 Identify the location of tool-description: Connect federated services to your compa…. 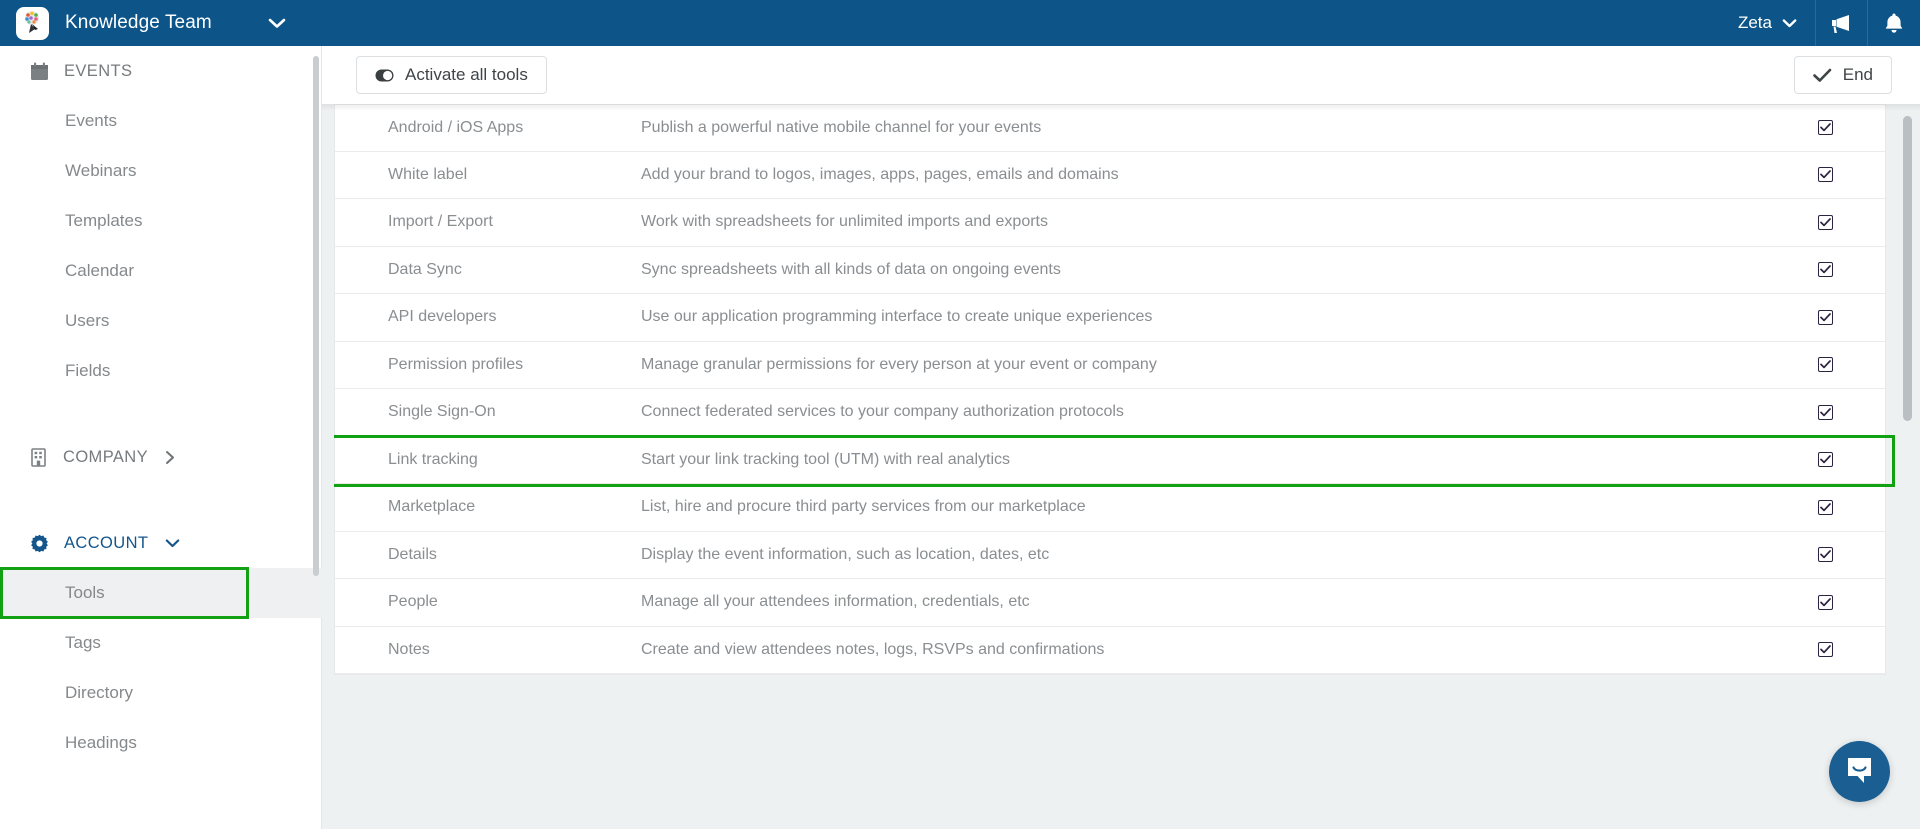
(882, 412).